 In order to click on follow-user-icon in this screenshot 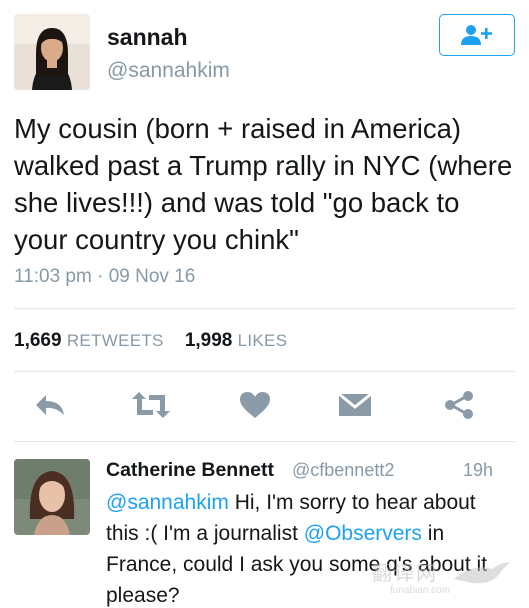, I will do `click(476, 35)`.